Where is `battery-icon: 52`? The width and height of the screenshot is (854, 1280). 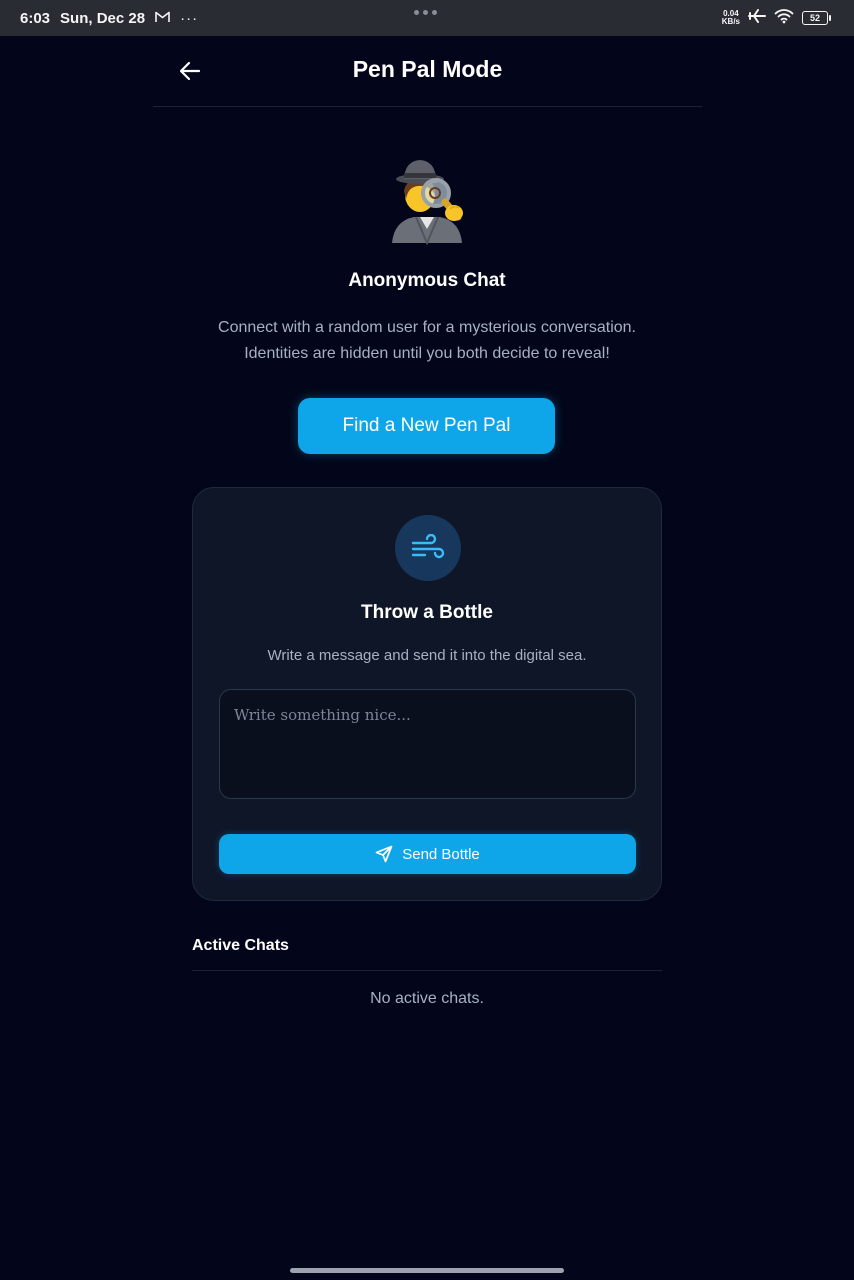 battery-icon: 52 is located at coordinates (816, 18).